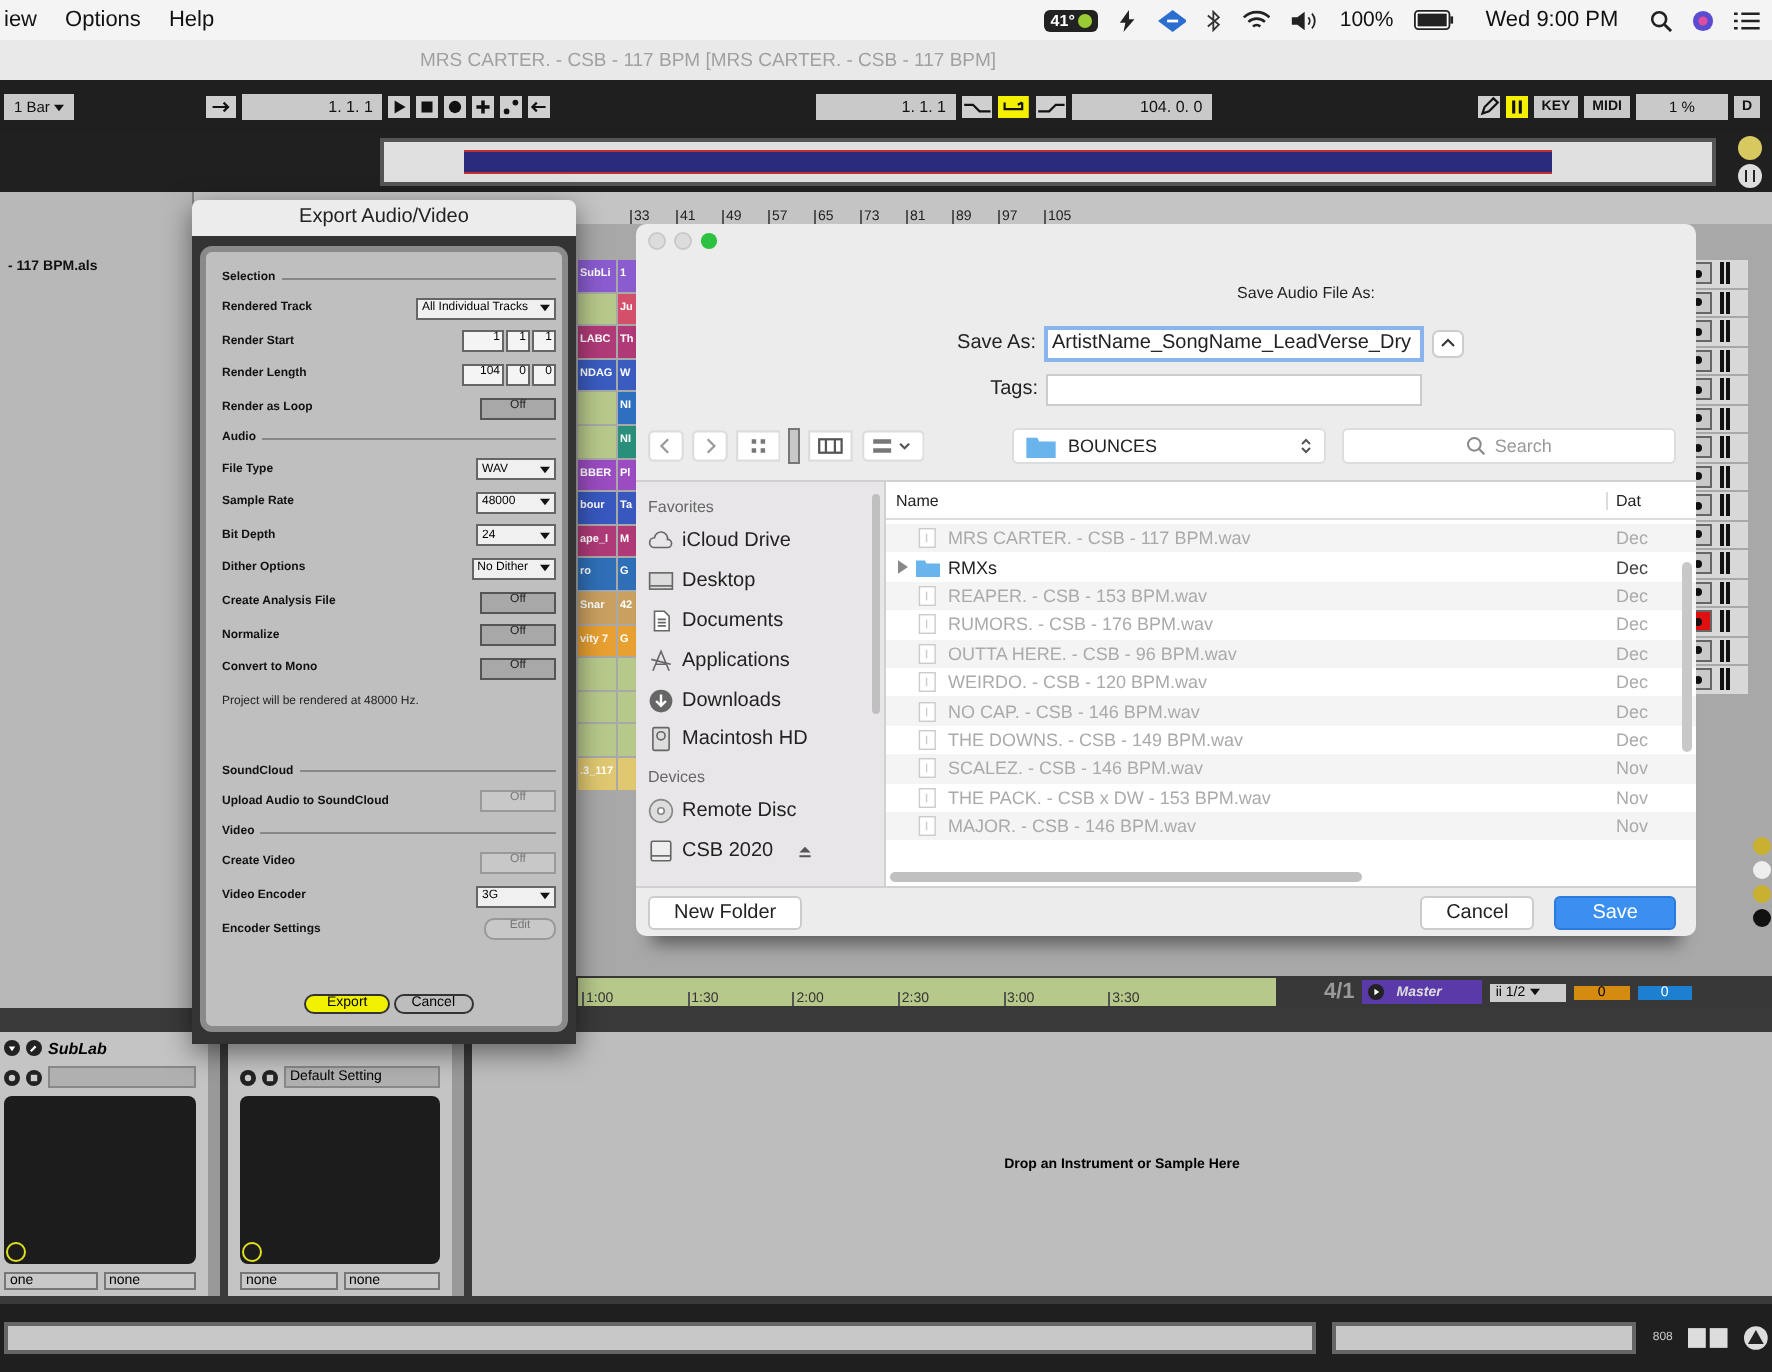  Describe the element at coordinates (804, 850) in the screenshot. I see `eject-icon` at that location.